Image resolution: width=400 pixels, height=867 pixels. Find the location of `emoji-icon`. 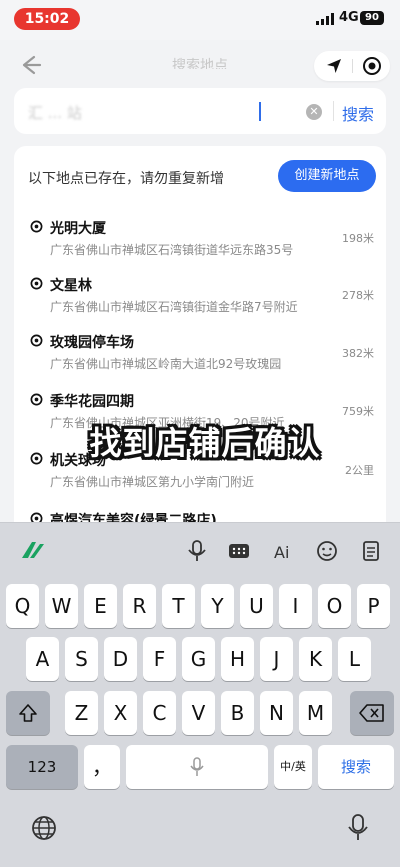

emoji-icon is located at coordinates (327, 551).